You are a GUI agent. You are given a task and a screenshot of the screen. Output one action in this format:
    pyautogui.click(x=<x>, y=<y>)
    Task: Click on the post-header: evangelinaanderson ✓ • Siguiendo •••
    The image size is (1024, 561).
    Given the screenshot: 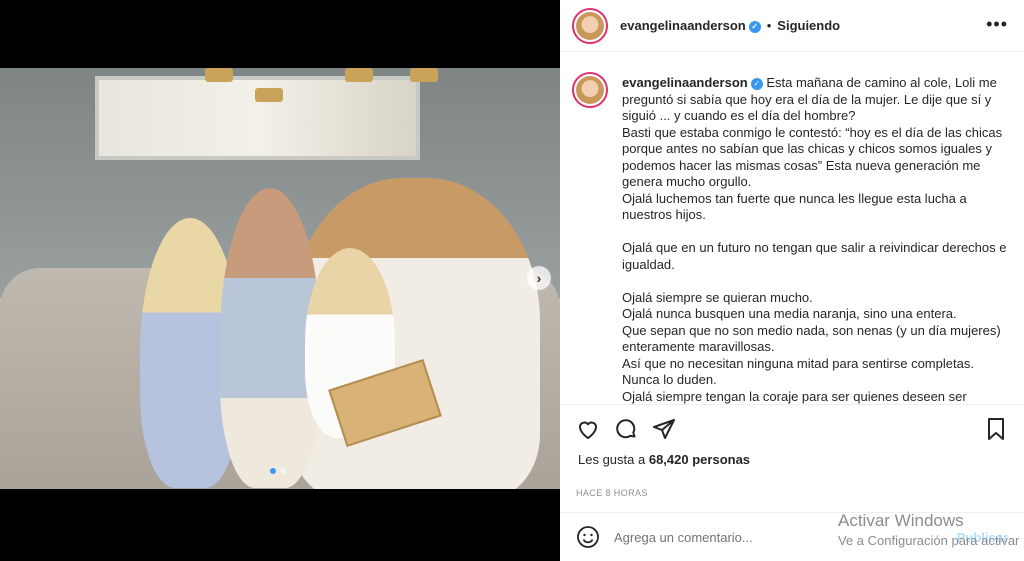 What is the action you would take?
    pyautogui.click(x=792, y=26)
    